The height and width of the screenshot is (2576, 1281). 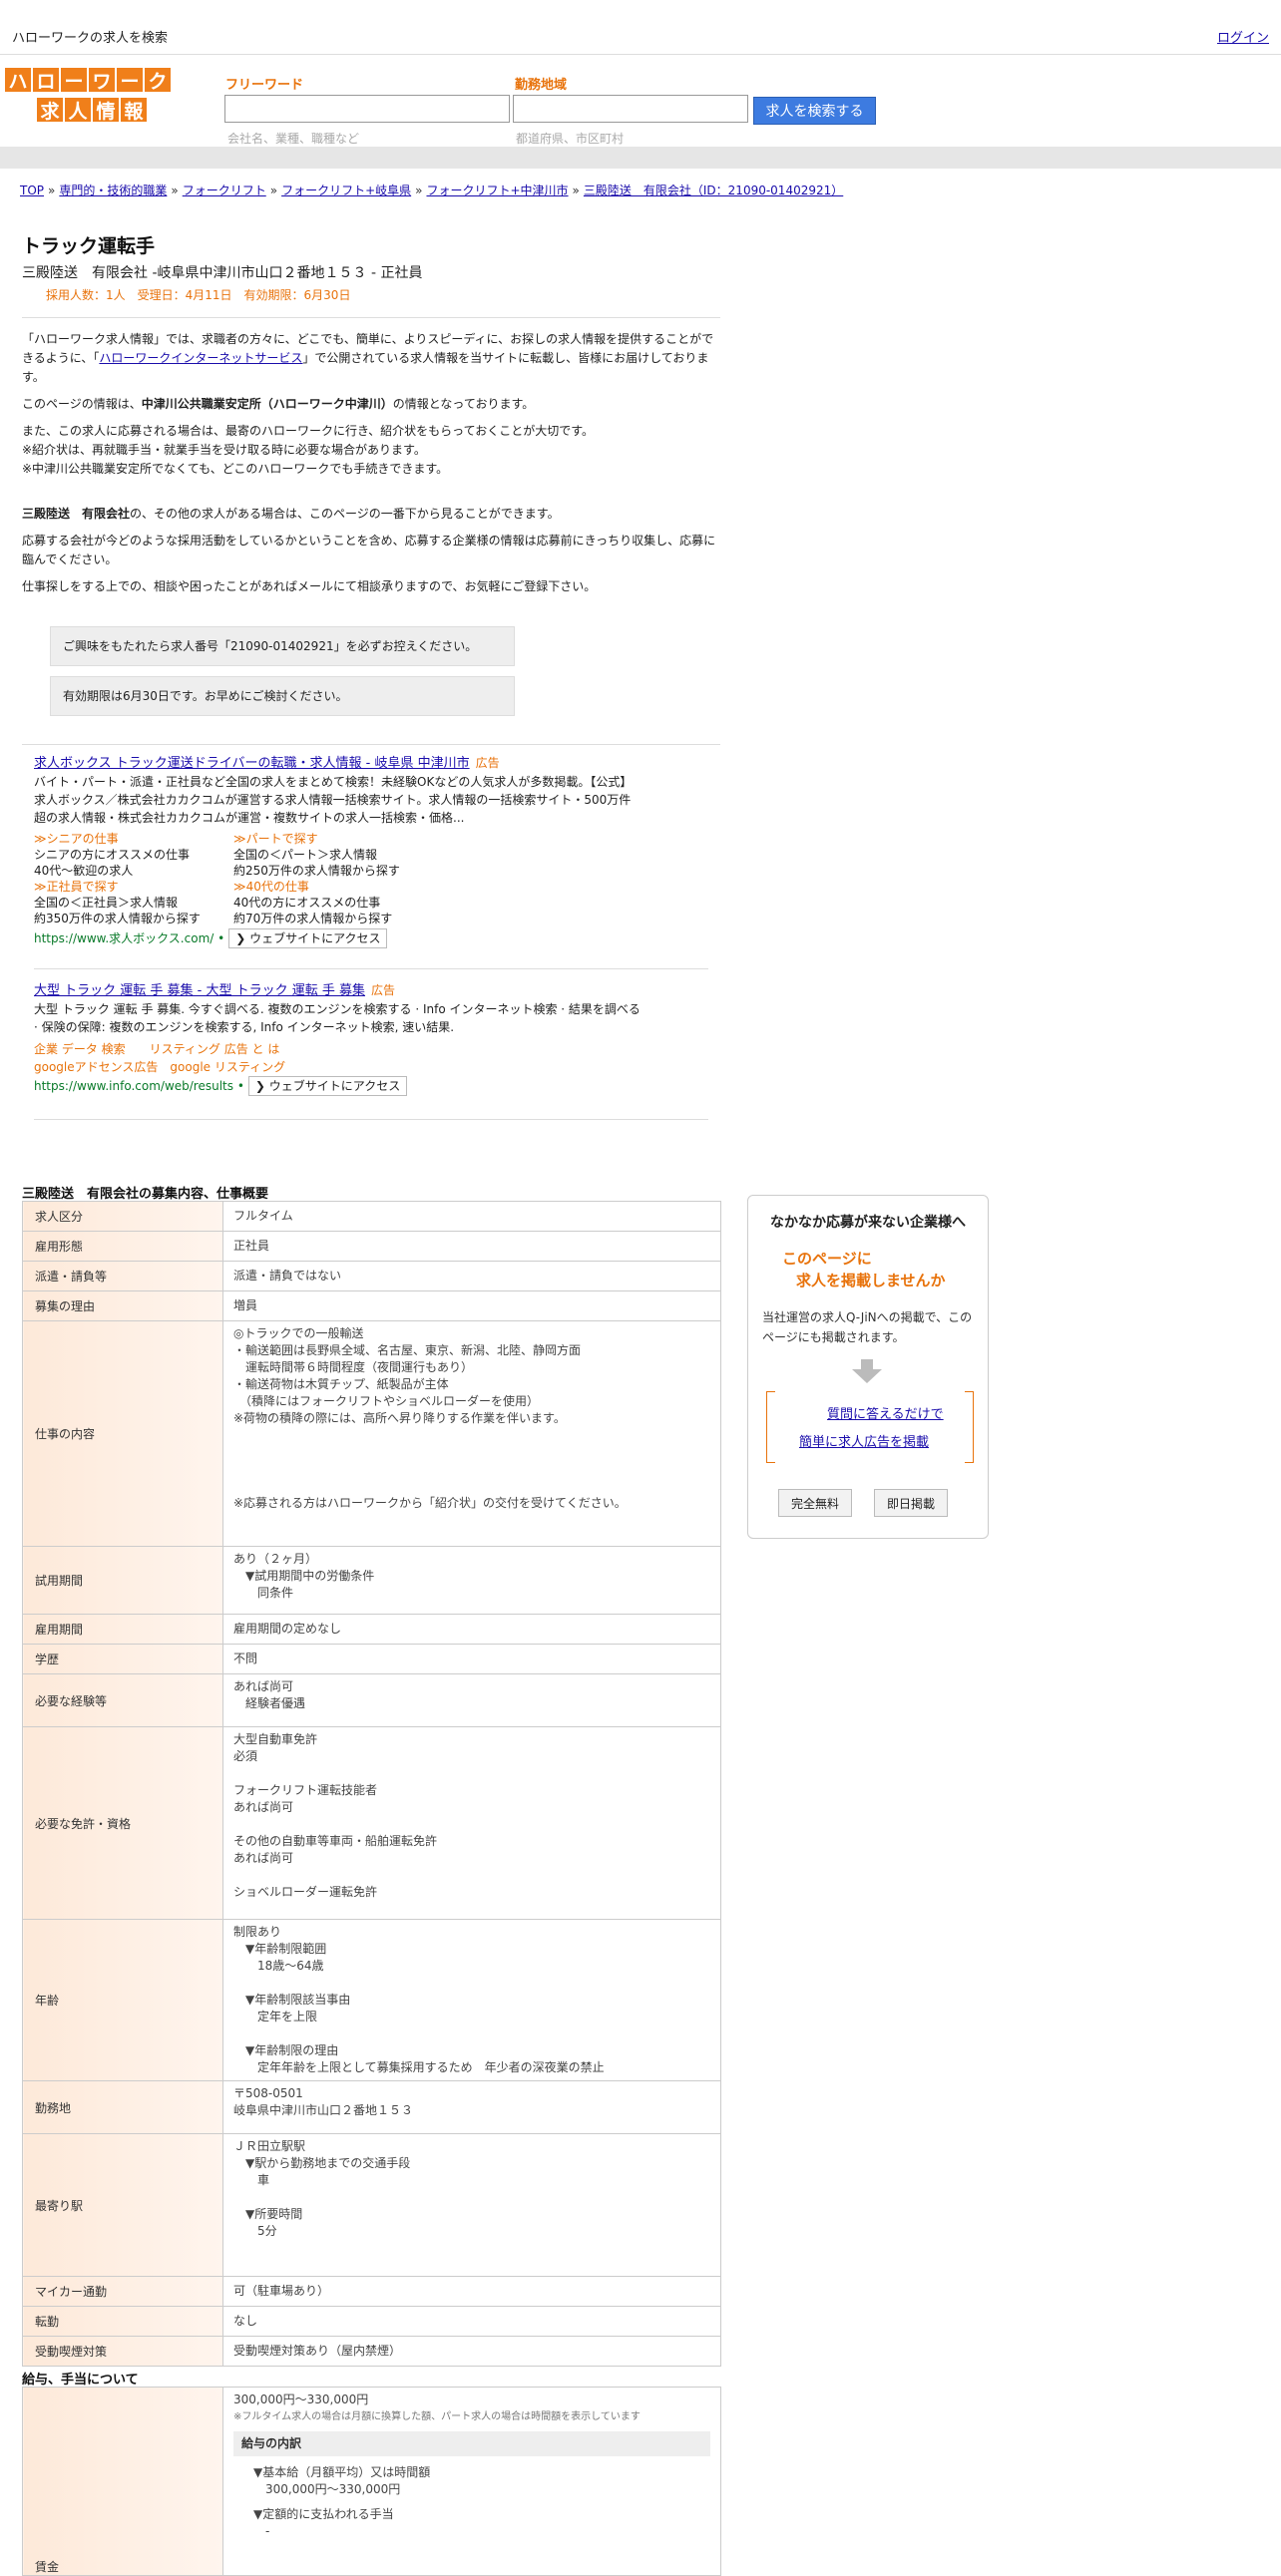 I want to click on details-section-title: 三殿陸送 有限会社の募集内容、仕事概要, so click(x=145, y=1194).